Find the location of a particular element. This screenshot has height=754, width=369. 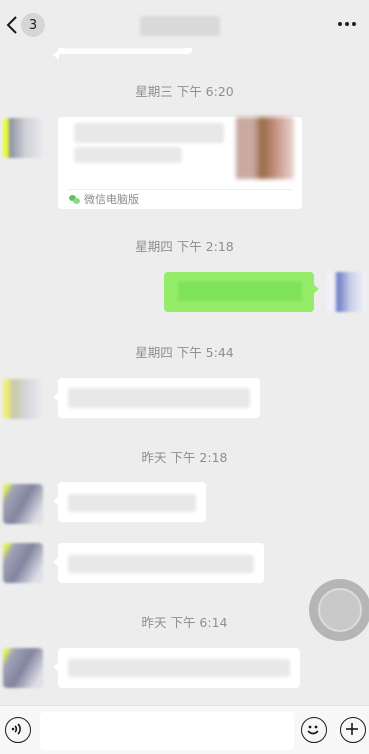

link-card-message: 微信电脑版 is located at coordinates (180, 163).